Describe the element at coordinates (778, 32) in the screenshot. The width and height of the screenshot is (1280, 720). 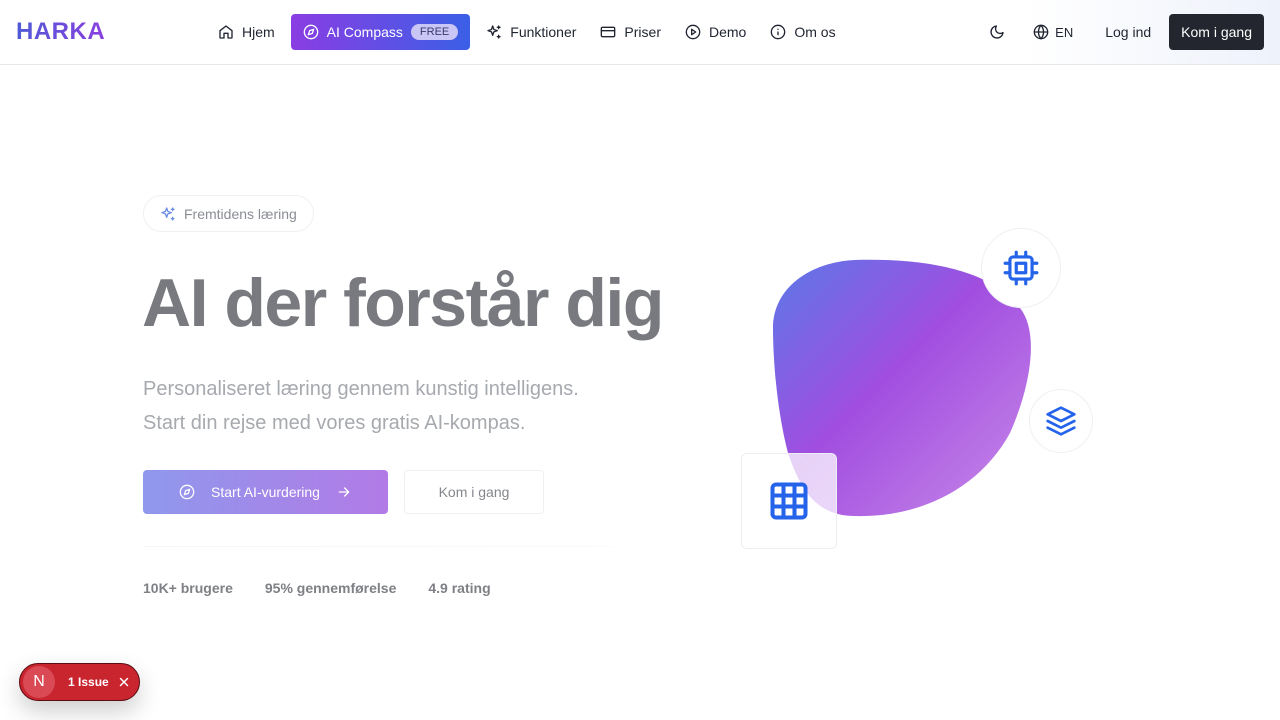
I see `info-icon` at that location.